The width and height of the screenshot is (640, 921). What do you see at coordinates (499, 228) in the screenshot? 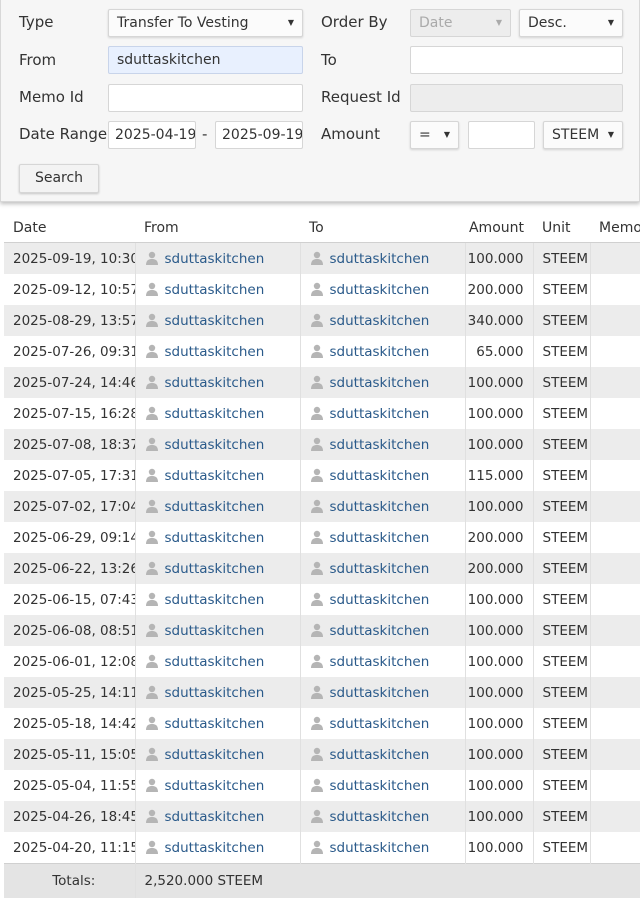
I see `header-amount: Amount` at bounding box center [499, 228].